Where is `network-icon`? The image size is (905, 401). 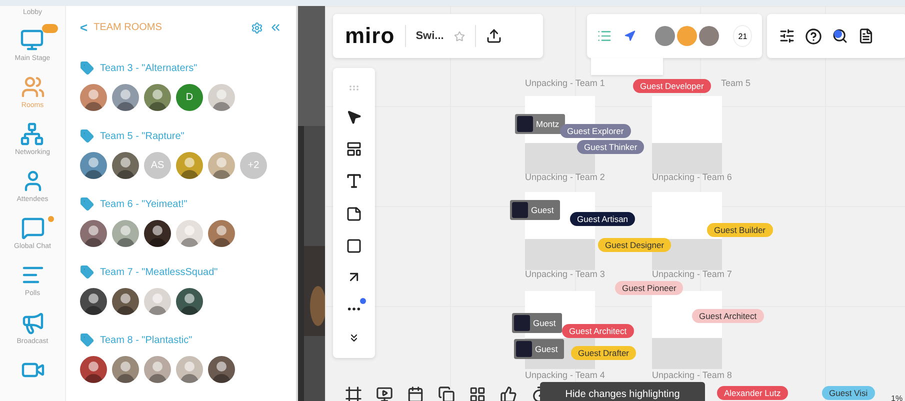 network-icon is located at coordinates (32, 134).